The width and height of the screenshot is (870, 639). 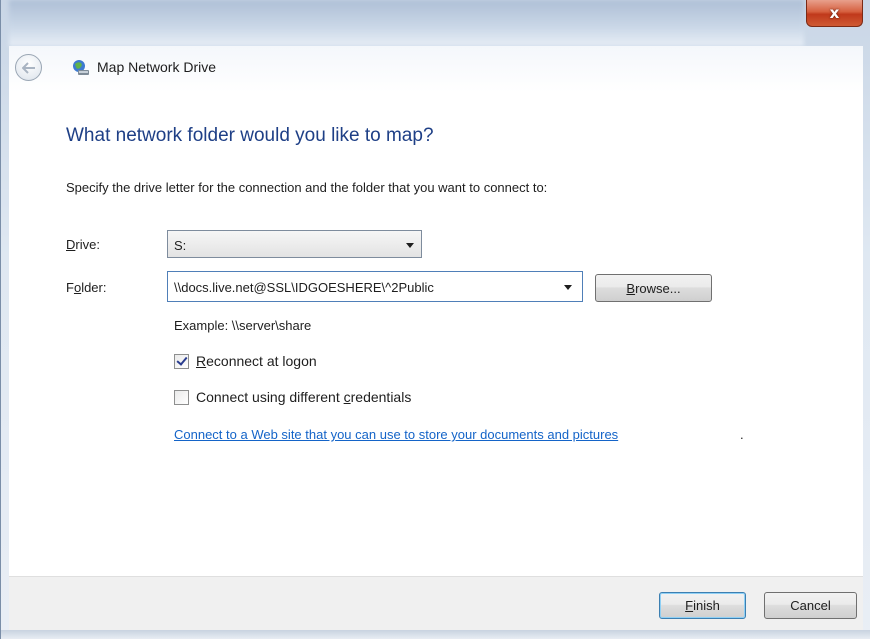 I want to click on back-arrow-icon, so click(x=28, y=67).